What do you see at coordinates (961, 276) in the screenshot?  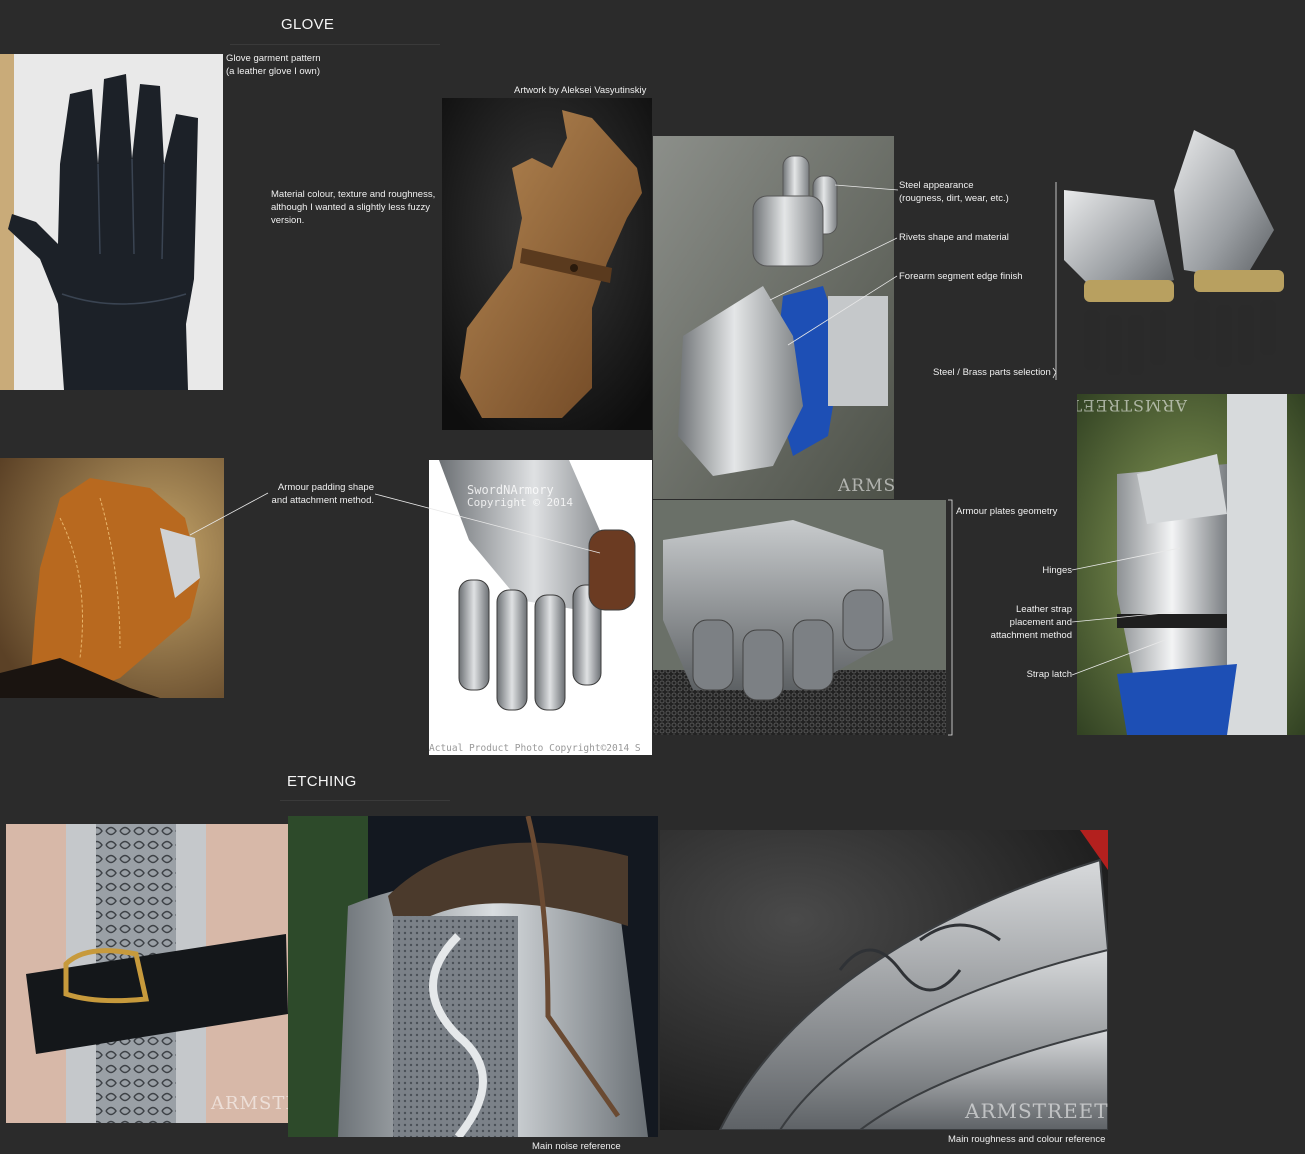 I see `forearm-edge-note: Forearm segment edge finish` at bounding box center [961, 276].